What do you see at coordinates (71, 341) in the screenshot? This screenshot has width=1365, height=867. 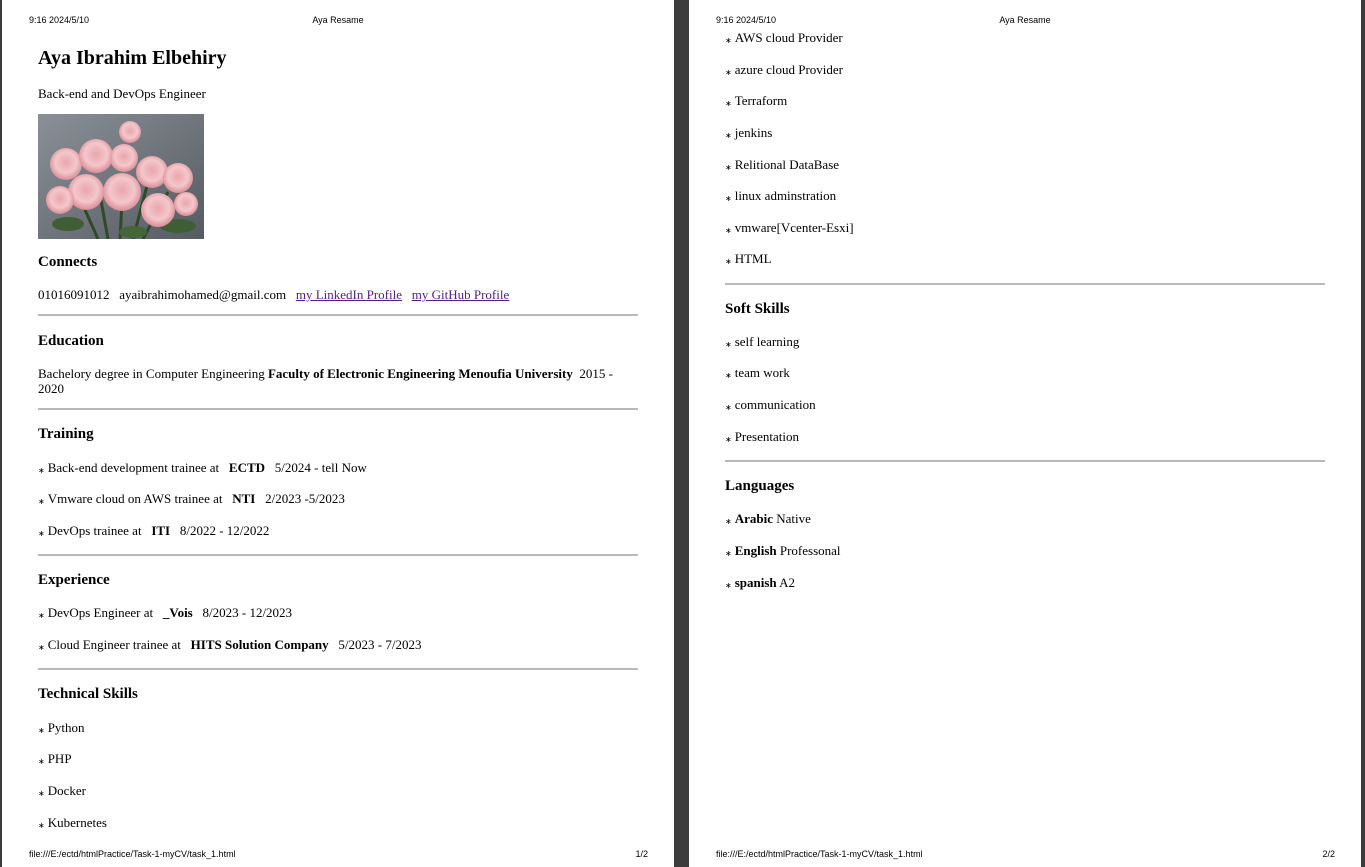 I see `education-heading: Education` at bounding box center [71, 341].